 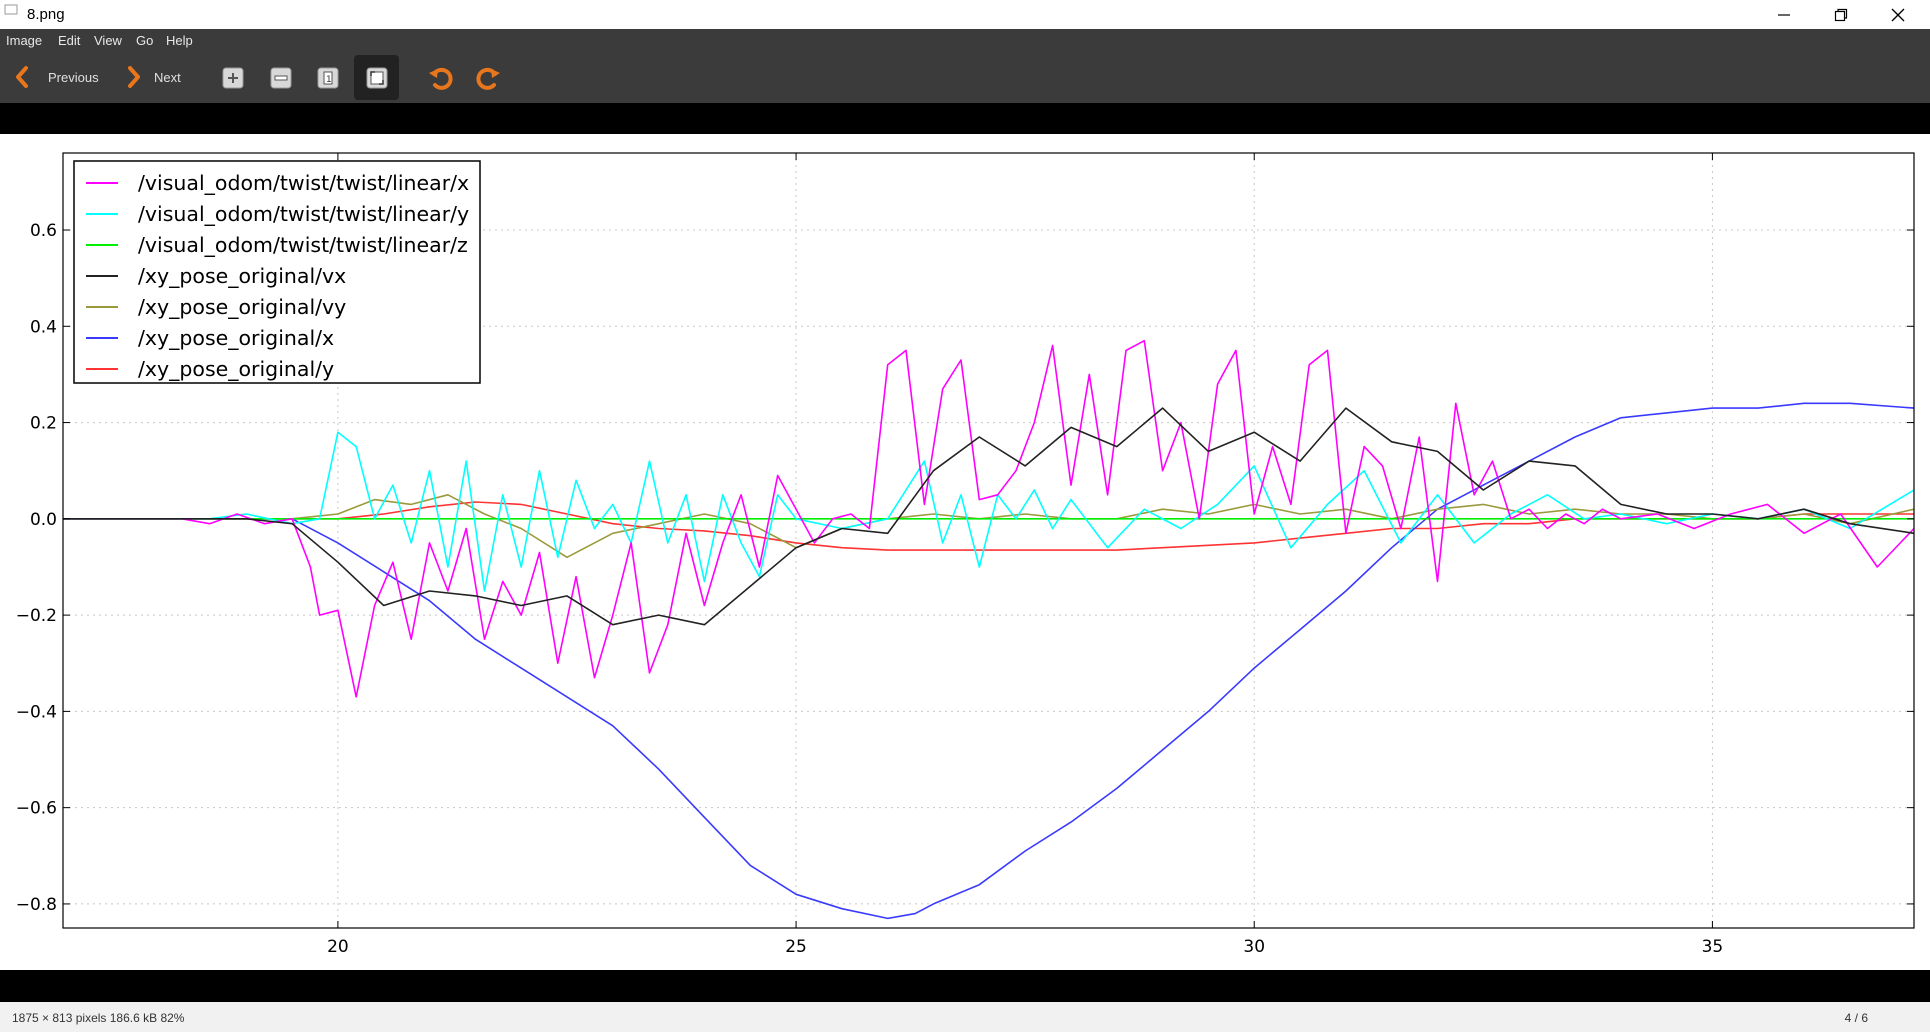 I want to click on menu-bar: Image Edit View Go Help, so click(x=965, y=40).